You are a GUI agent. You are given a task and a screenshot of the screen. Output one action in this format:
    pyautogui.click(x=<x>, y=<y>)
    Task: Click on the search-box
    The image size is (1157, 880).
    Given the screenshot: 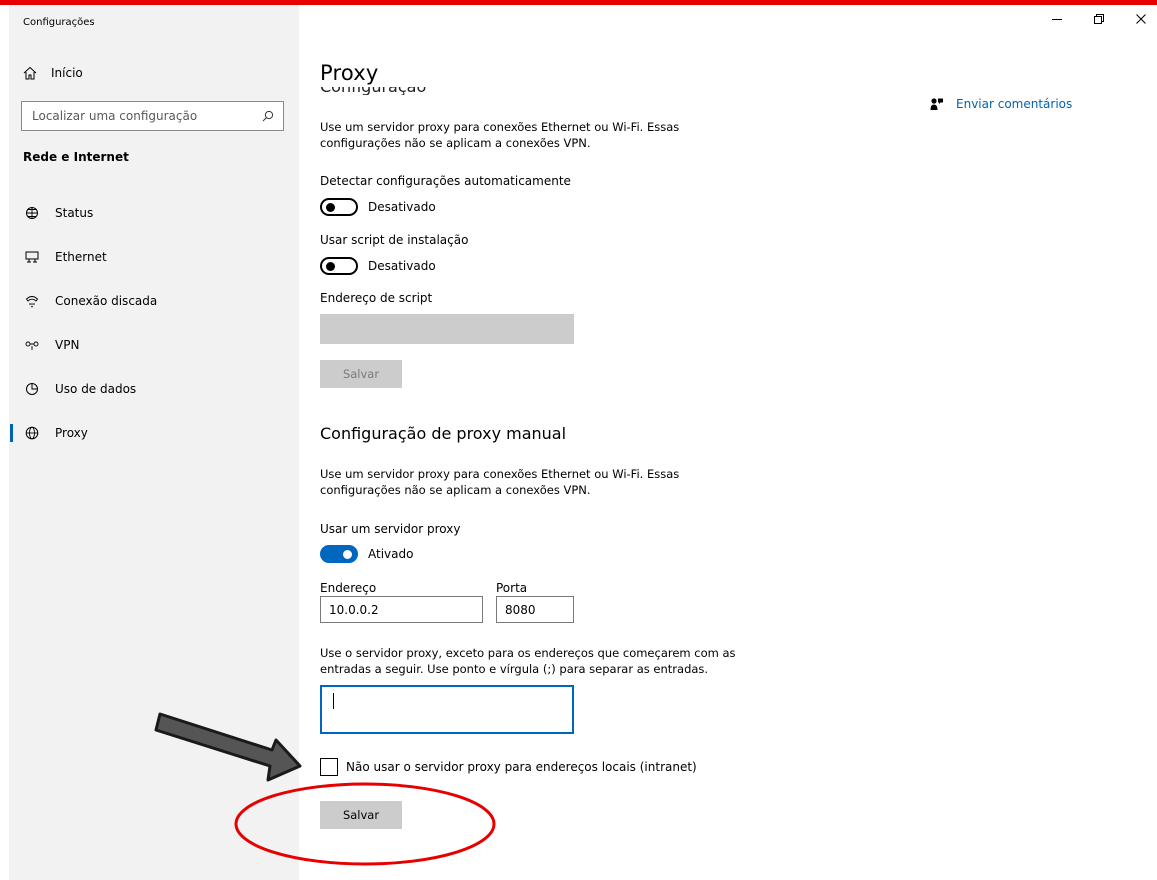 What is the action you would take?
    pyautogui.click(x=152, y=116)
    